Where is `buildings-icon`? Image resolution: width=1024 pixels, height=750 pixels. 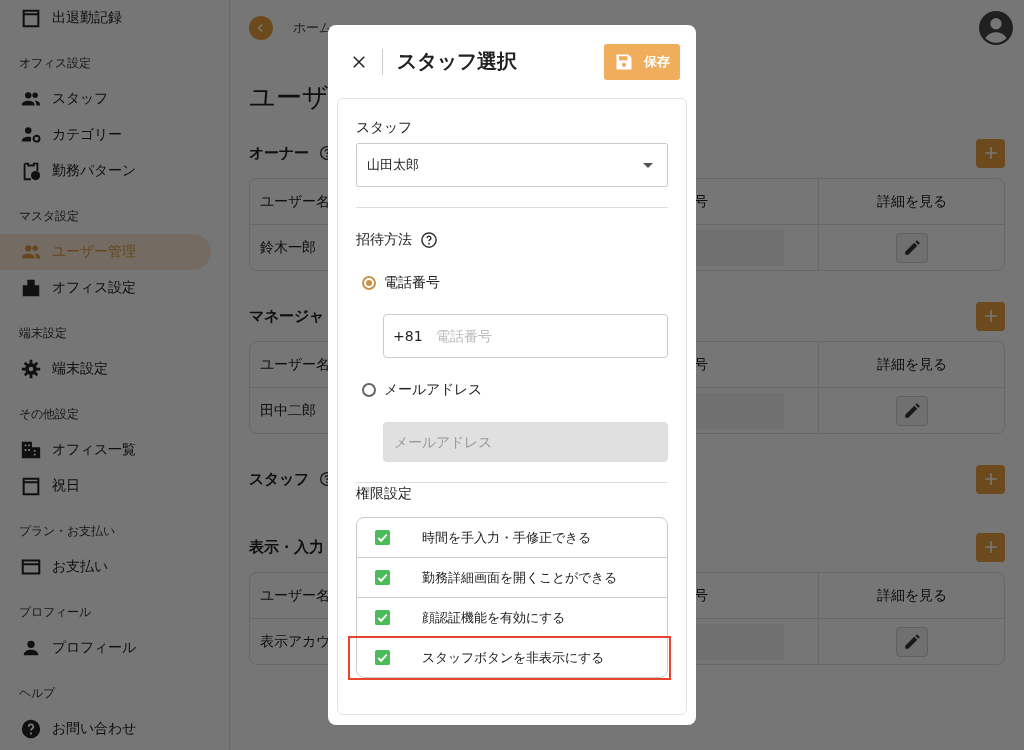 buildings-icon is located at coordinates (31, 450).